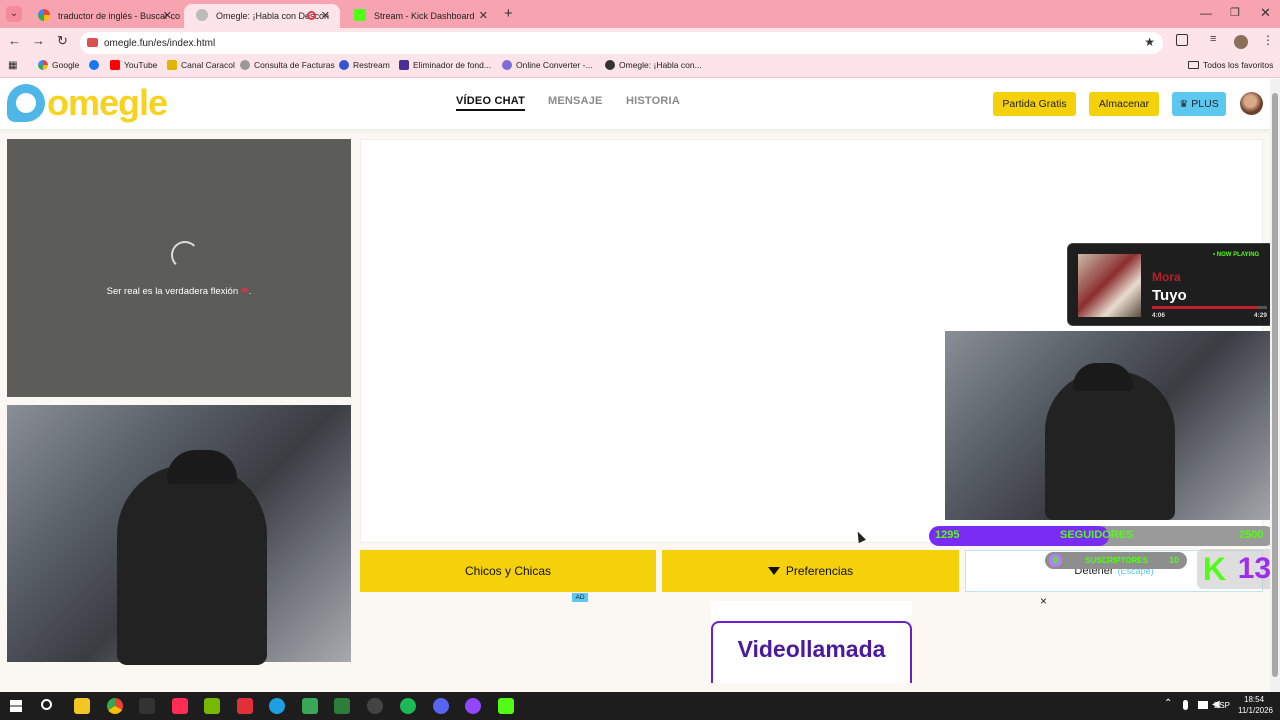 This screenshot has height=720, width=1280. Describe the element at coordinates (1238, 65) in the screenshot. I see `bookmark-label: Todos los favoritos` at that location.